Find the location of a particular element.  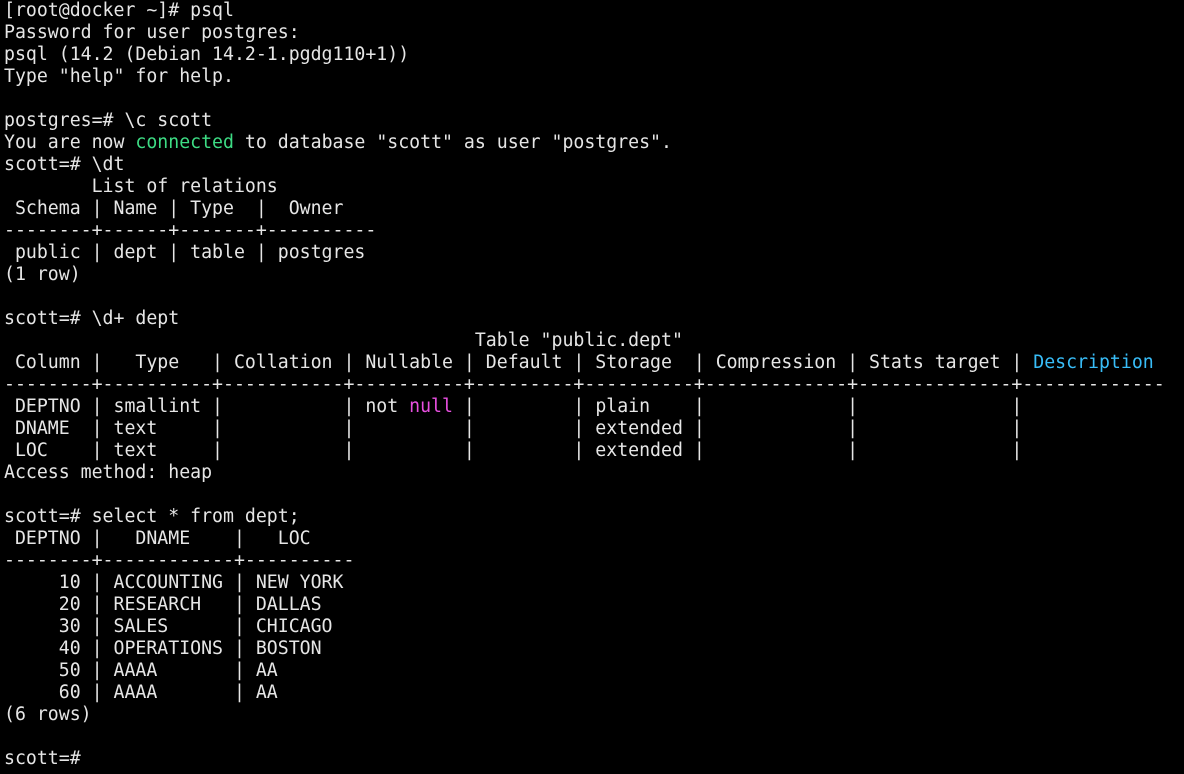

terminal-text: to database "scott" as user "postgres". is located at coordinates (452, 142).